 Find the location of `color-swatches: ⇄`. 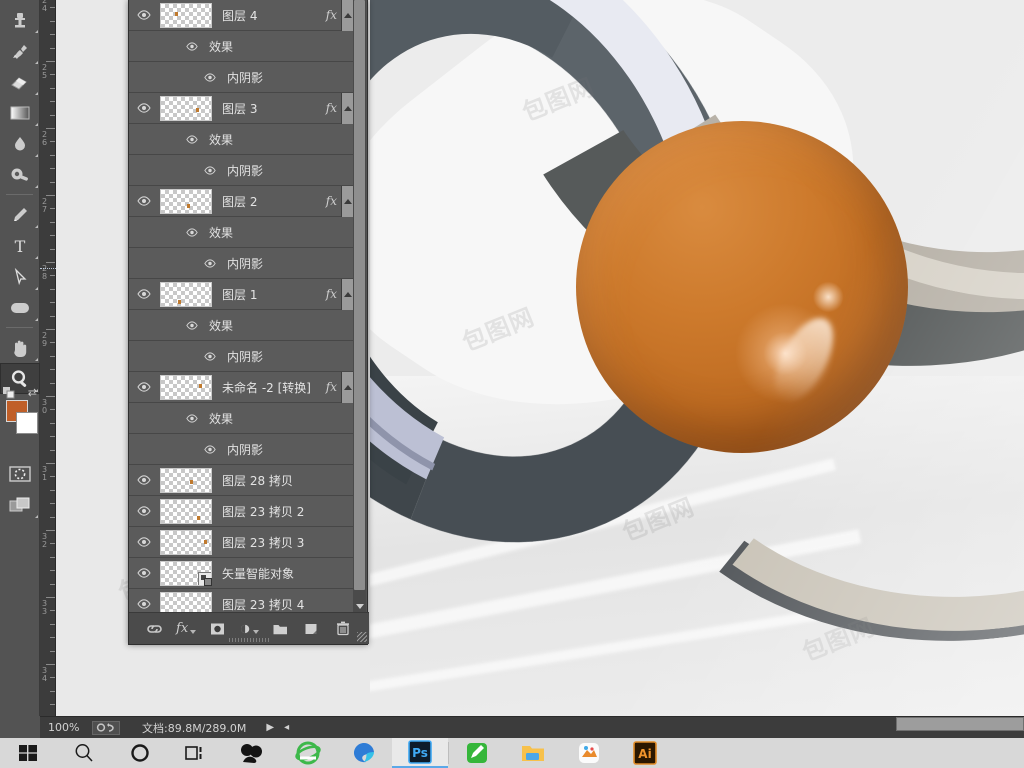

color-swatches: ⇄ is located at coordinates (20, 414).